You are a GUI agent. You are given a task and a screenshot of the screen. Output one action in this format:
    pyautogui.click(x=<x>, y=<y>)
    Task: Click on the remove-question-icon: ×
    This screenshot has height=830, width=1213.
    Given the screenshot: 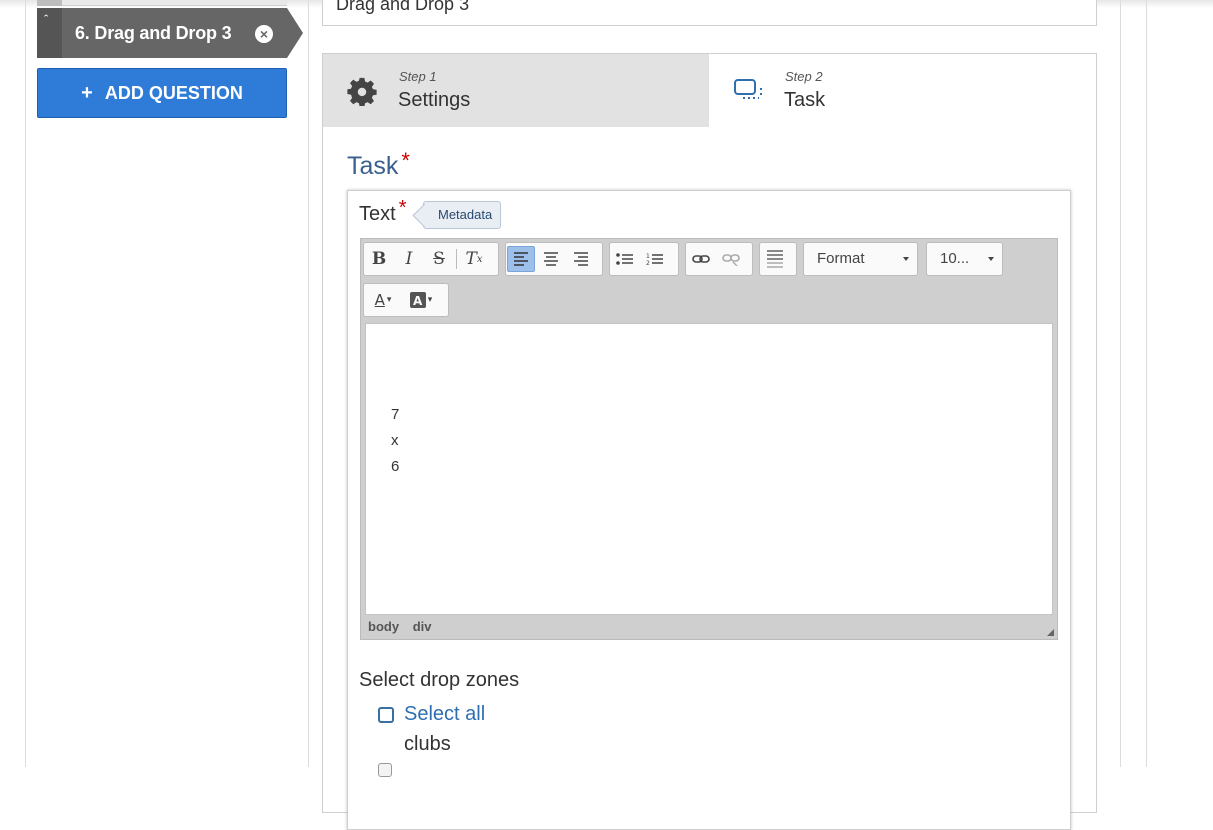 What is the action you would take?
    pyautogui.click(x=264, y=34)
    